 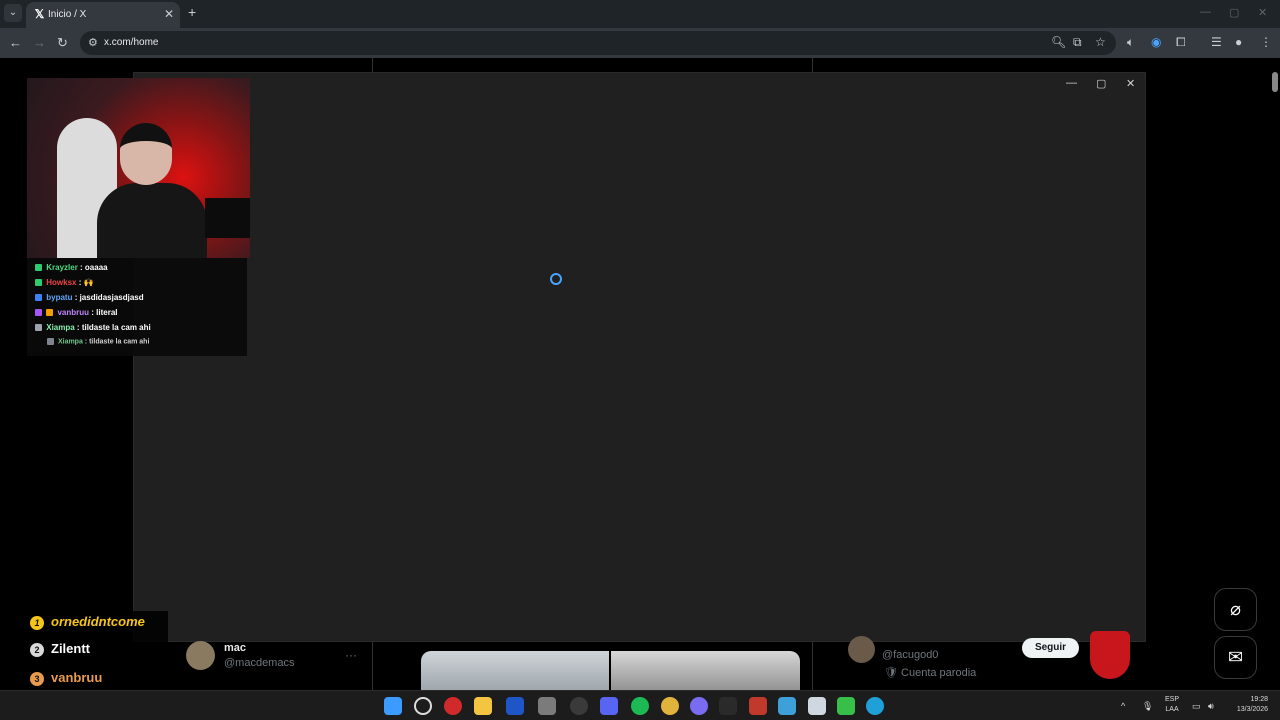 What do you see at coordinates (1211, 706) in the screenshot?
I see `volume-icon: 🔊︎` at bounding box center [1211, 706].